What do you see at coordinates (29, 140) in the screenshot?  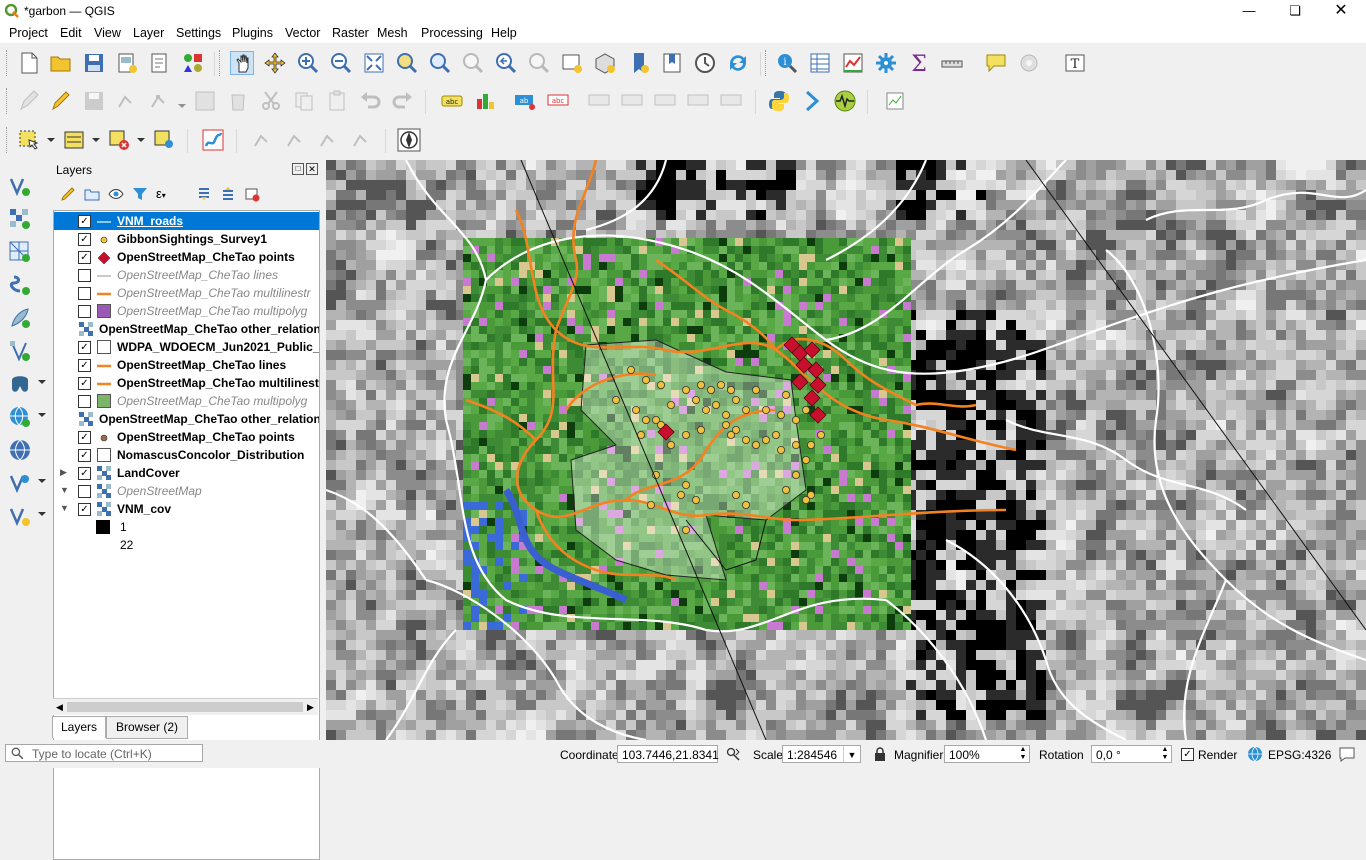 I see `select-features-icon` at bounding box center [29, 140].